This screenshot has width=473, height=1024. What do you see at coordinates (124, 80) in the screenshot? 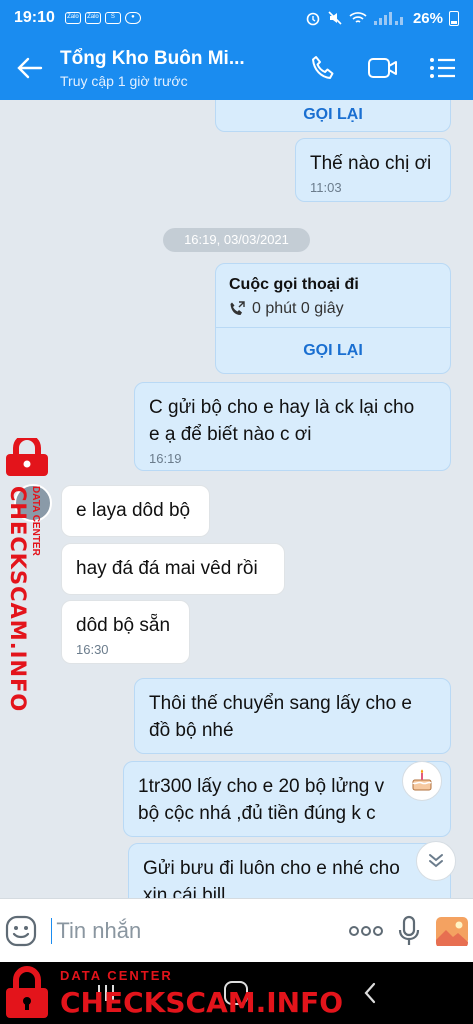
I see `last-seen: Truy cập 1 giờ trước` at bounding box center [124, 80].